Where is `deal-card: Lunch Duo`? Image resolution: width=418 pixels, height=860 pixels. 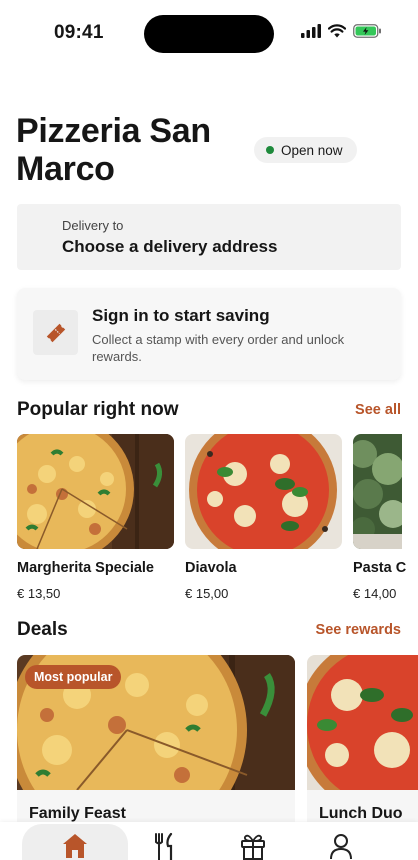
deal-card: Lunch Duo is located at coordinates (362, 745).